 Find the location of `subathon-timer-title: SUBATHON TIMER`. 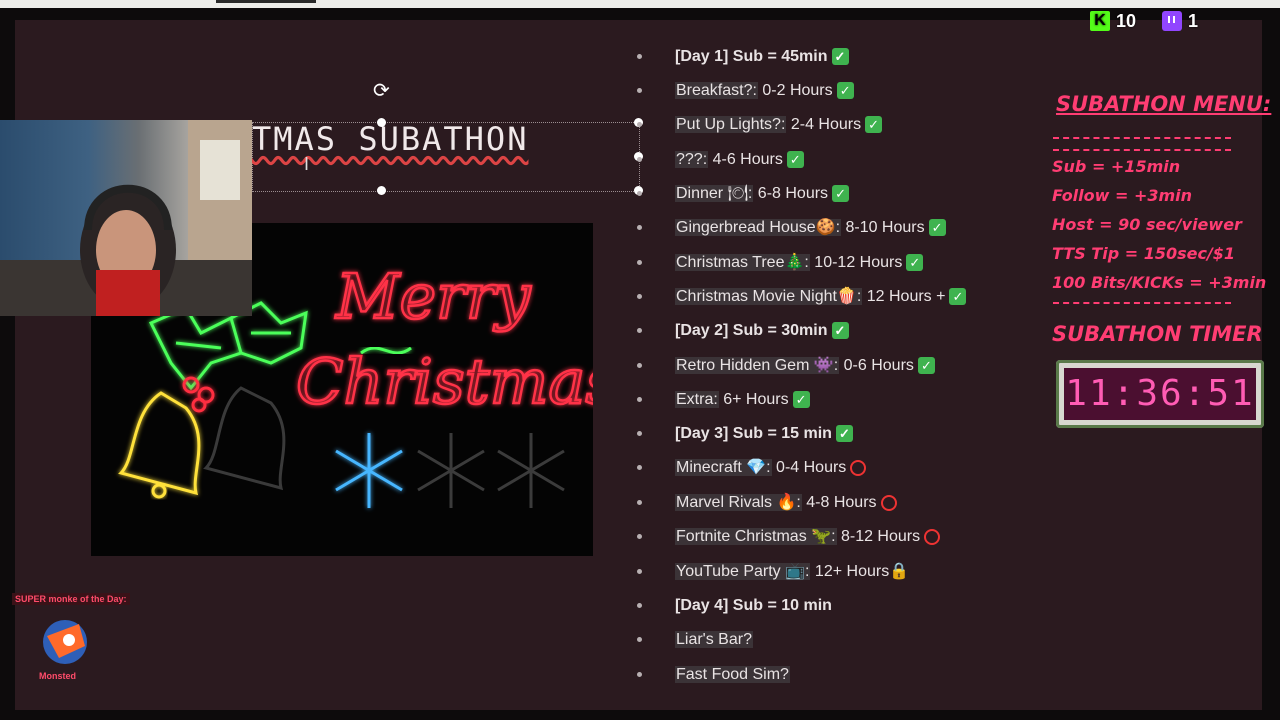

subathon-timer-title: SUBATHON TIMER is located at coordinates (1157, 334).